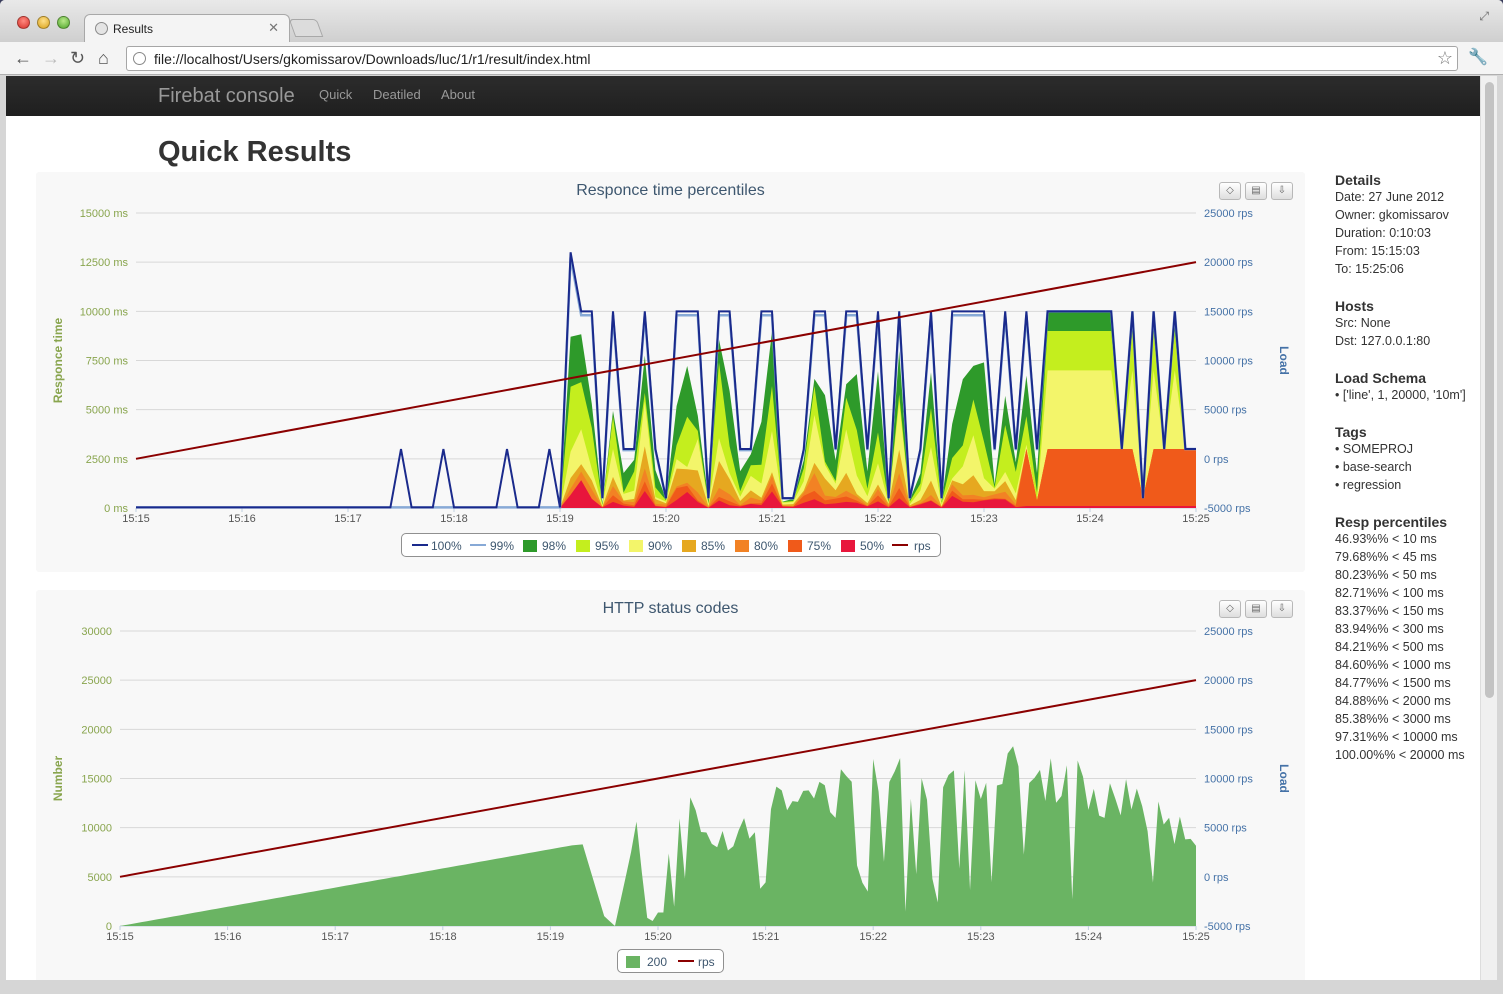 Image resolution: width=1503 pixels, height=994 pixels. Describe the element at coordinates (872, 546) in the screenshot. I see `legend-item: 50%` at that location.